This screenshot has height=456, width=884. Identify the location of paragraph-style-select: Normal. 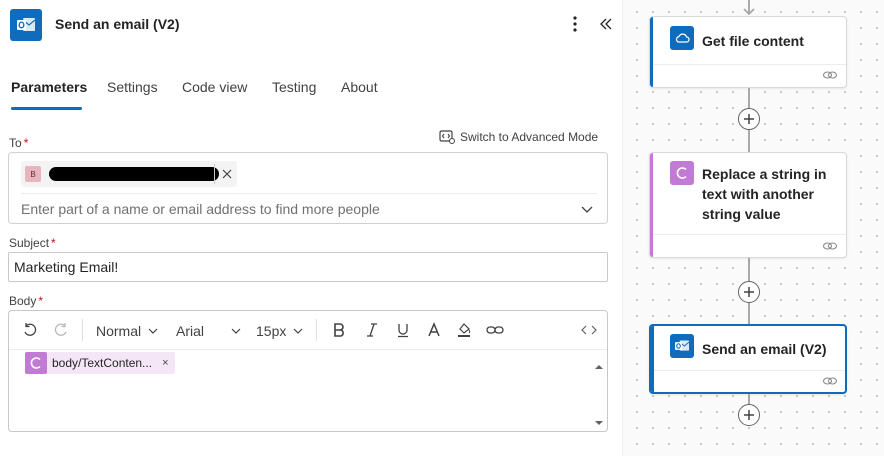
(127, 331).